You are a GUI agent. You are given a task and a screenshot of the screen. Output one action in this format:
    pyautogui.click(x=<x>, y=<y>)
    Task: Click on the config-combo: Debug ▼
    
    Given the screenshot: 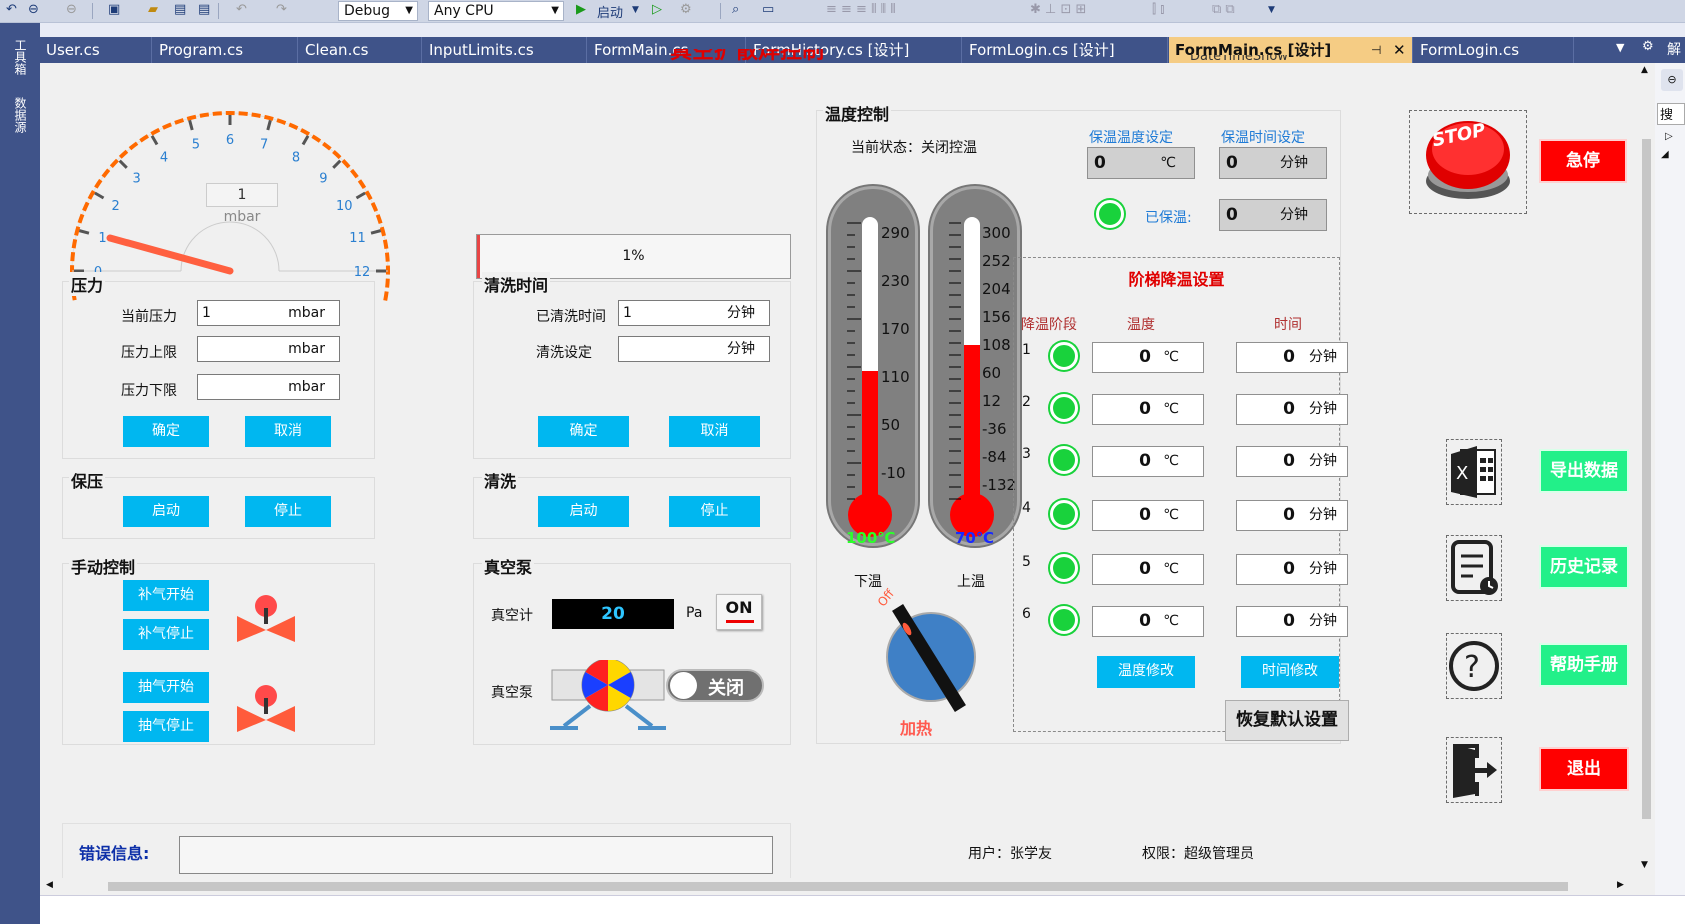 What is the action you would take?
    pyautogui.click(x=378, y=11)
    